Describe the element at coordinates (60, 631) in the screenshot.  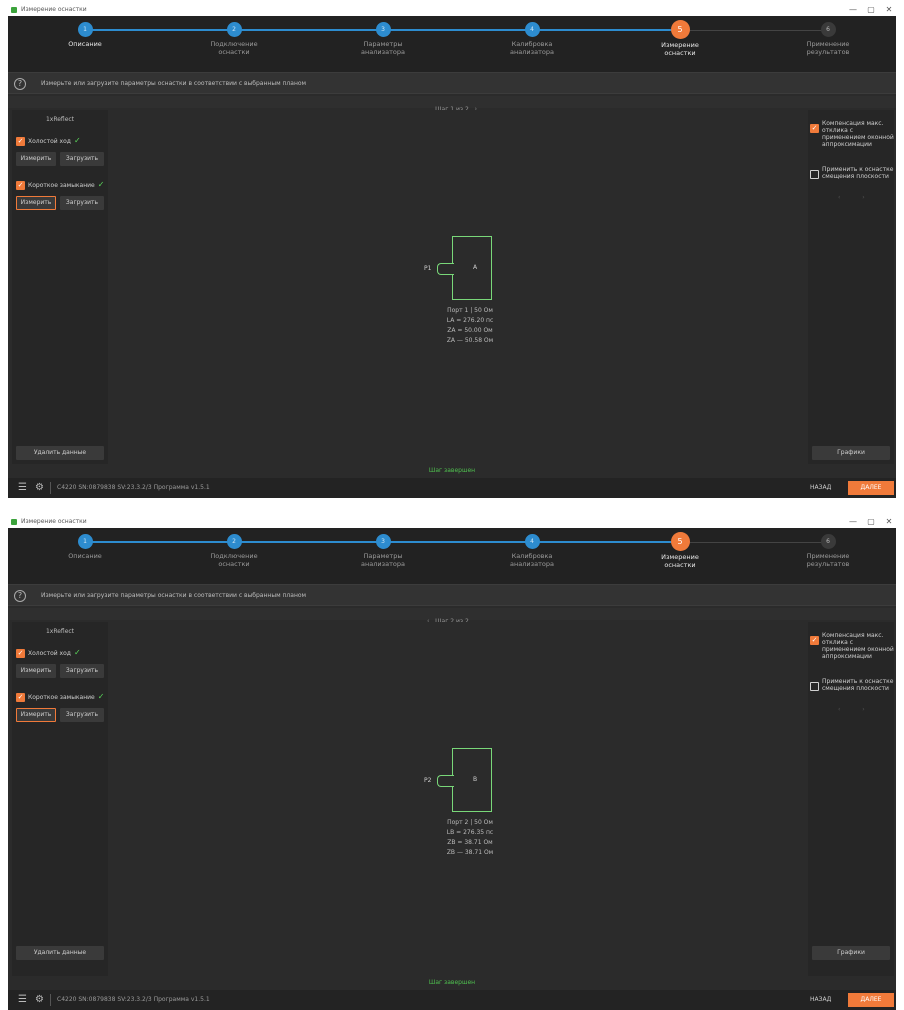
I see `fixture-name: 1xReflect` at that location.